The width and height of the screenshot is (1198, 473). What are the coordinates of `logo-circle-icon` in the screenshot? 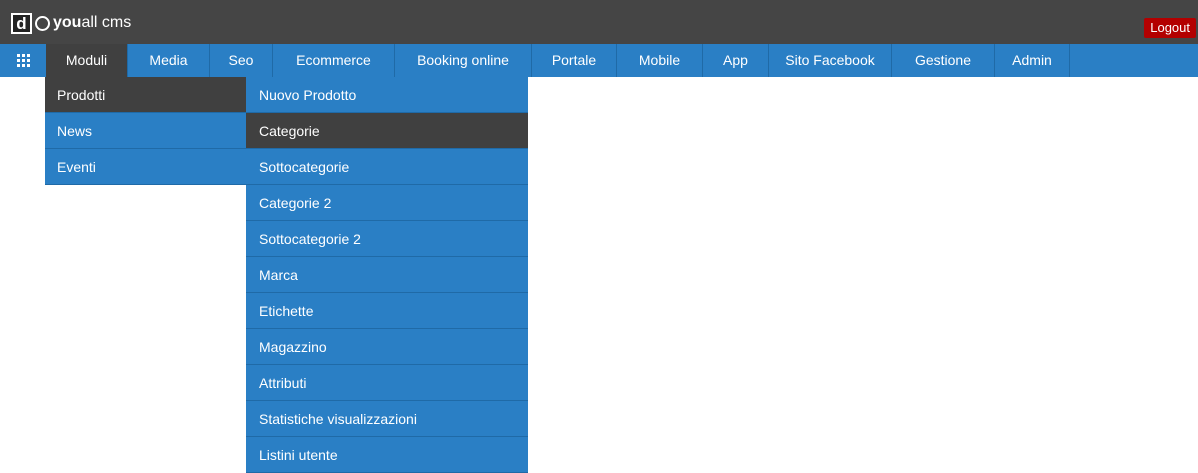 It's located at (42, 23).